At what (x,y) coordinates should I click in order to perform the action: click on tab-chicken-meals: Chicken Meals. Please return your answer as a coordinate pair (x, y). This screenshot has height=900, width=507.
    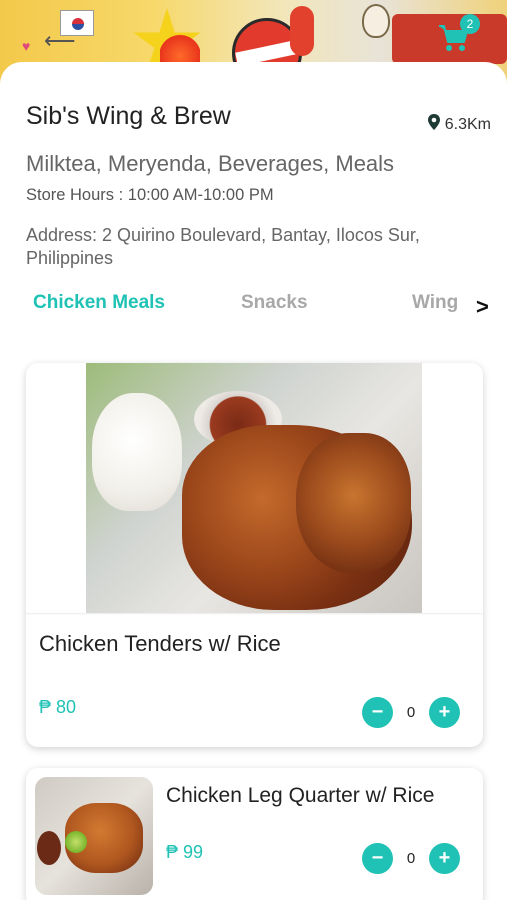
    Looking at the image, I should click on (99, 303).